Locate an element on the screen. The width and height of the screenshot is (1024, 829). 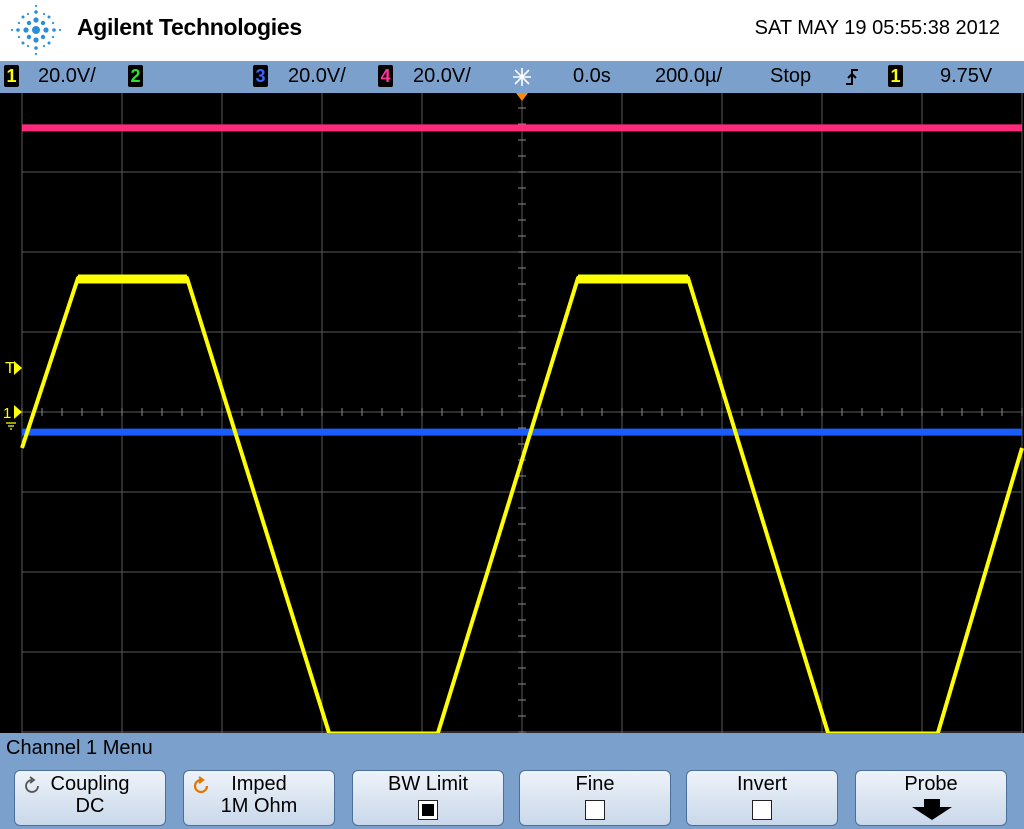
coupling-softkey: Coupling DC is located at coordinates (90, 798).